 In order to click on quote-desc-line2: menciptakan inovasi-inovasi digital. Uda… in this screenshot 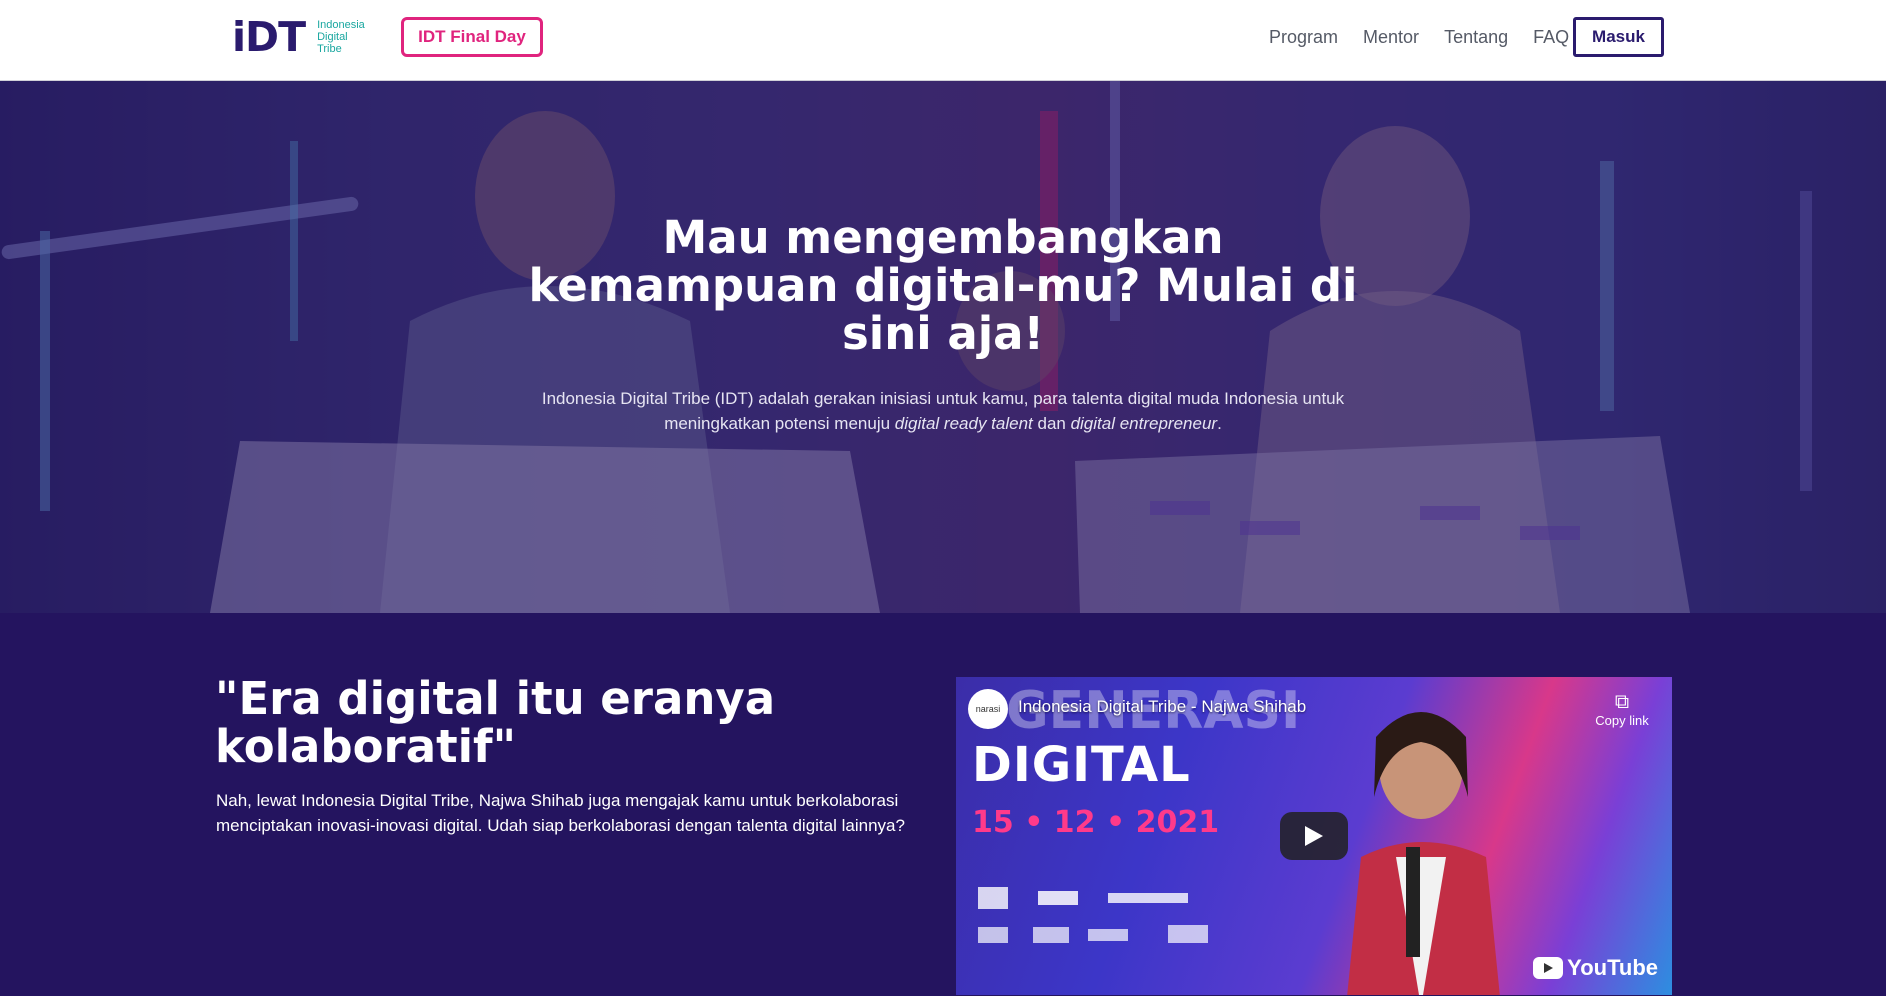, I will do `click(560, 825)`.